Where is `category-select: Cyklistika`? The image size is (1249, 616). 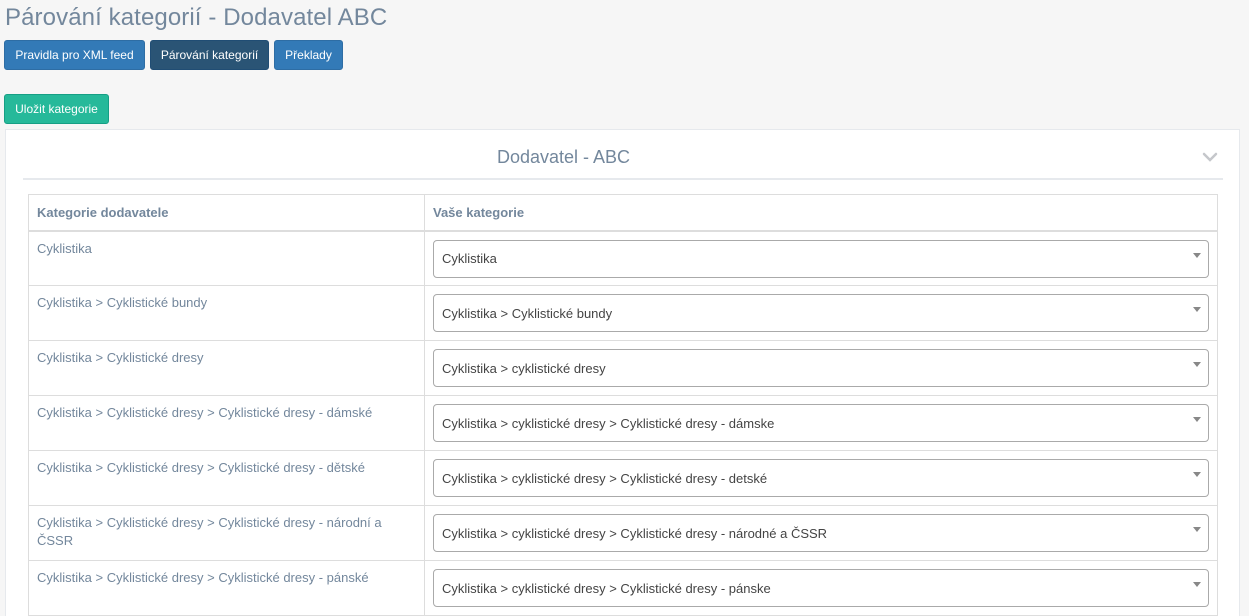
category-select: Cyklistika is located at coordinates (821, 258).